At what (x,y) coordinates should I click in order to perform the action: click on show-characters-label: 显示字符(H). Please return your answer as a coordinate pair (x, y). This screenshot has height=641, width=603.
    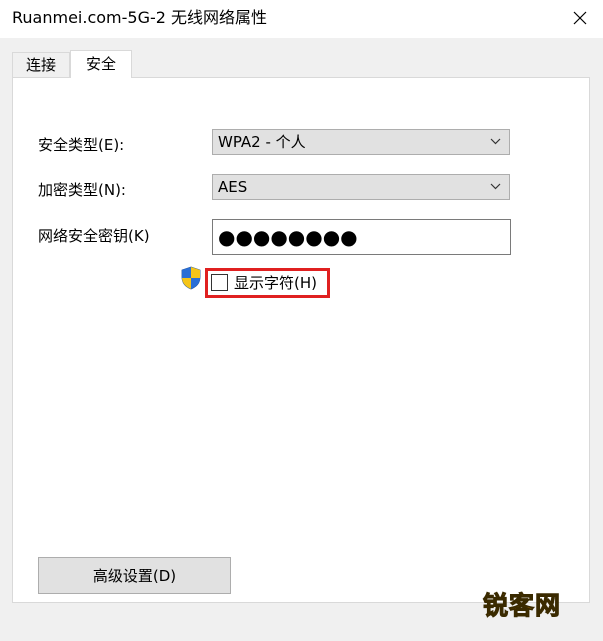
    Looking at the image, I should click on (275, 283).